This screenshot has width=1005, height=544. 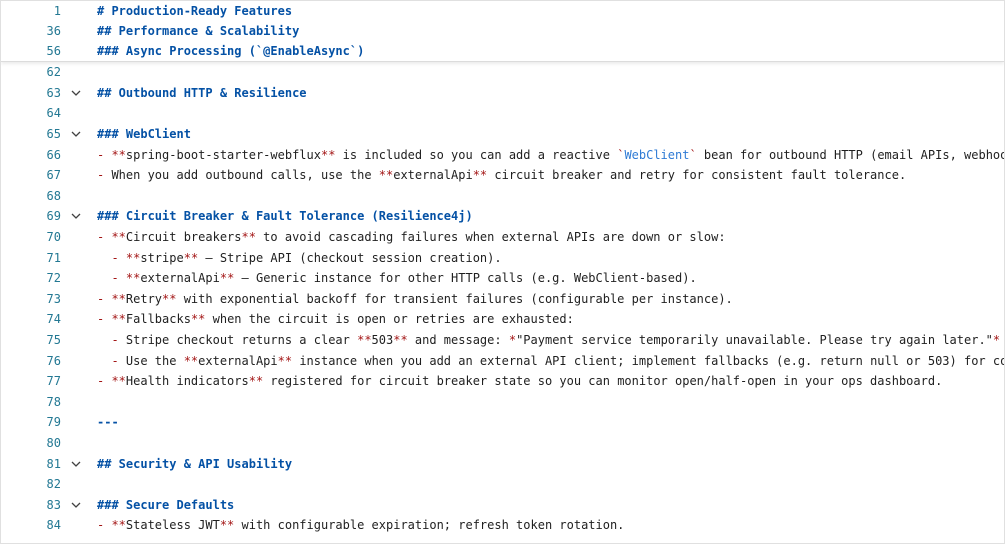 What do you see at coordinates (141, 134) in the screenshot?
I see `line-content: ### WebClient` at bounding box center [141, 134].